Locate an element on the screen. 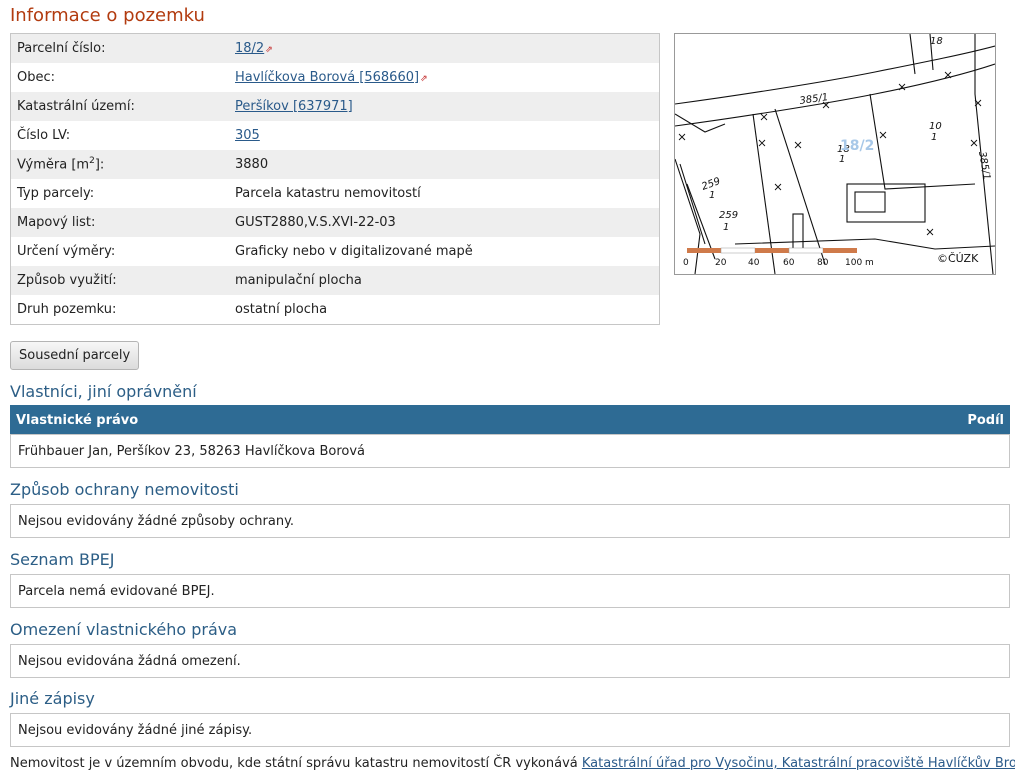 This screenshot has height=778, width=1015. section-box-protection: Nejsou evidovány žádné způsoby ochrany. is located at coordinates (510, 521).